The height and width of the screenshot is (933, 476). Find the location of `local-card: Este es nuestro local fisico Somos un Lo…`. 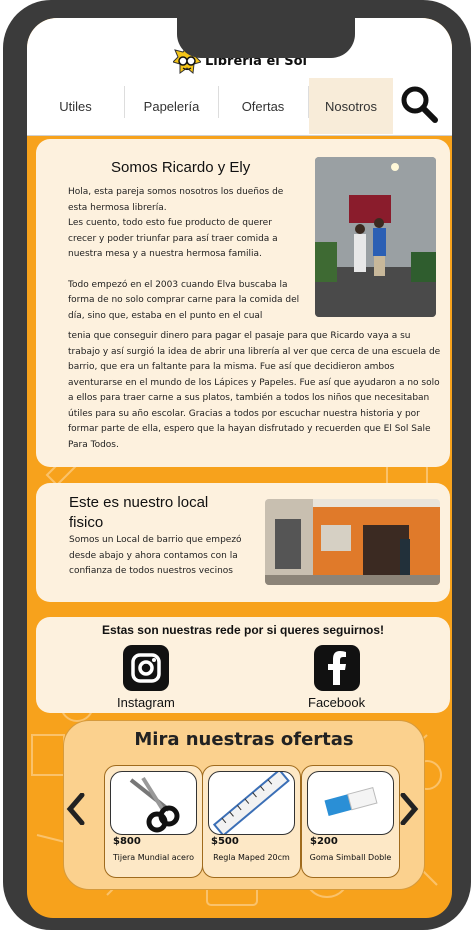

local-card: Este es nuestro local fisico Somos un Lo… is located at coordinates (243, 542).